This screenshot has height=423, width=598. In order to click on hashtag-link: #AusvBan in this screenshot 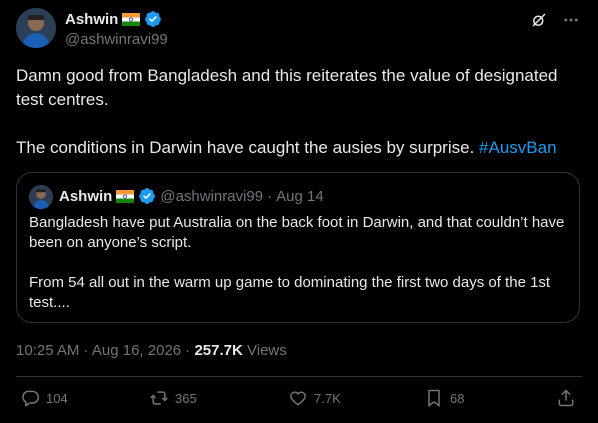, I will do `click(518, 147)`.